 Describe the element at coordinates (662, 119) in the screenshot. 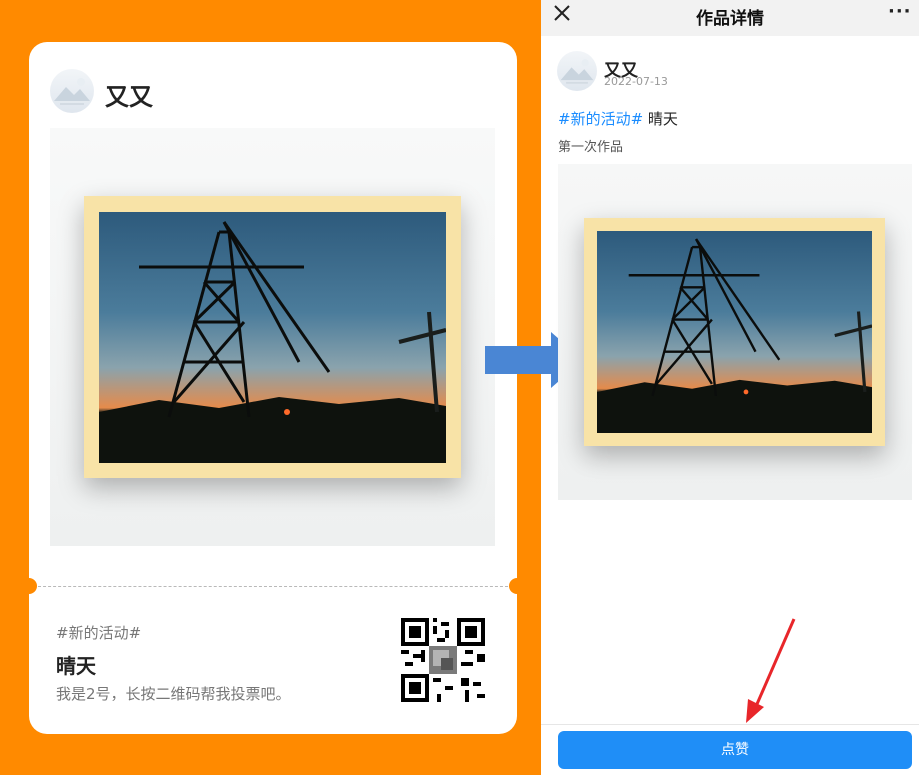

I see `post-title: 晴天` at that location.